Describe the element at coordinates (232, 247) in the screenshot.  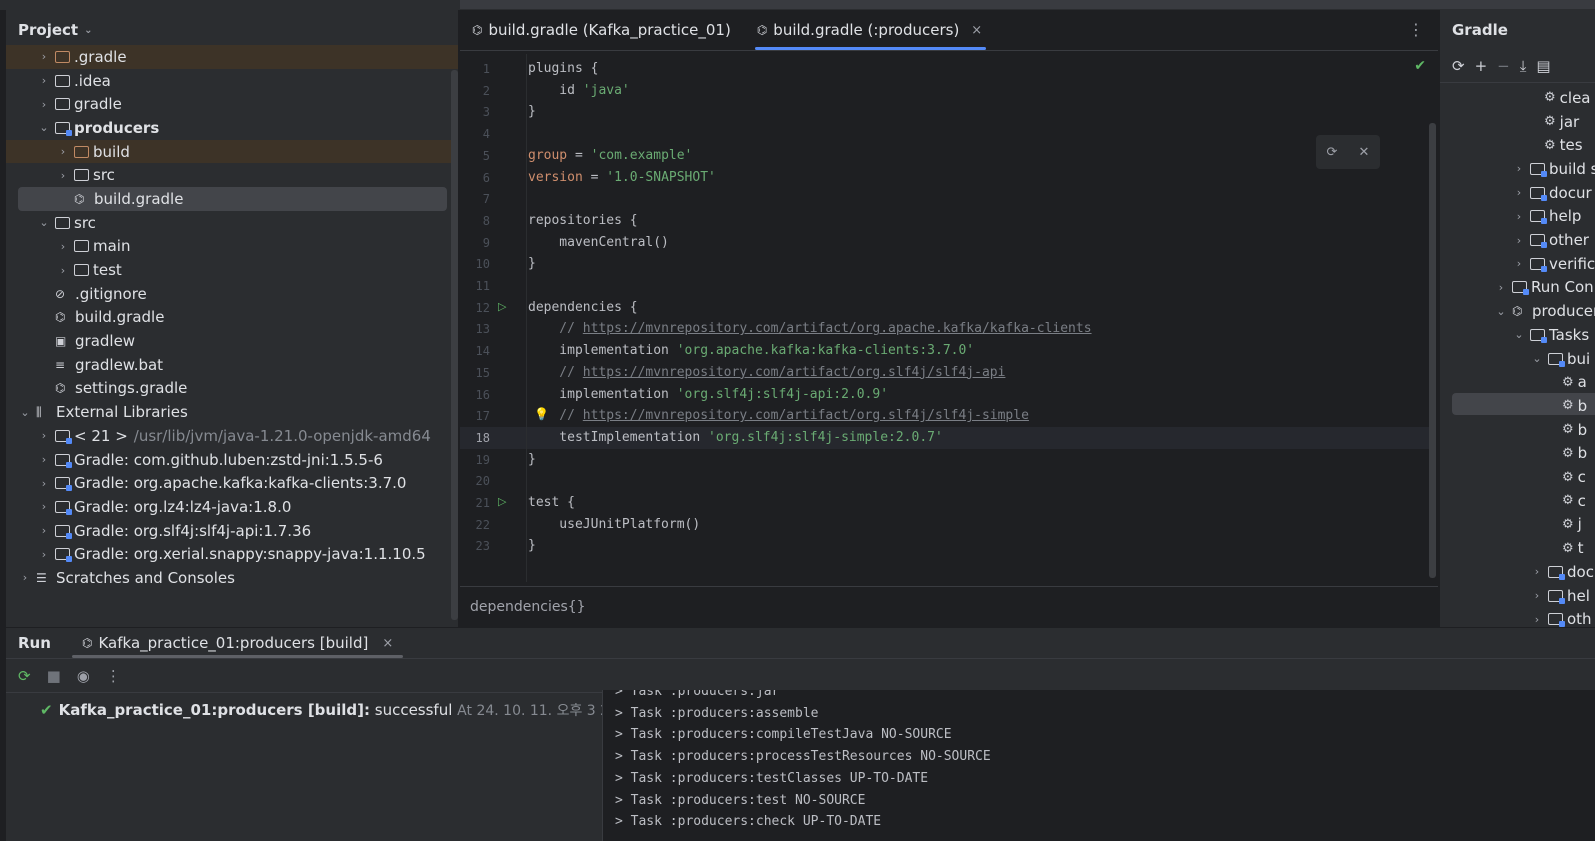
I see `tree-item: › main` at that location.